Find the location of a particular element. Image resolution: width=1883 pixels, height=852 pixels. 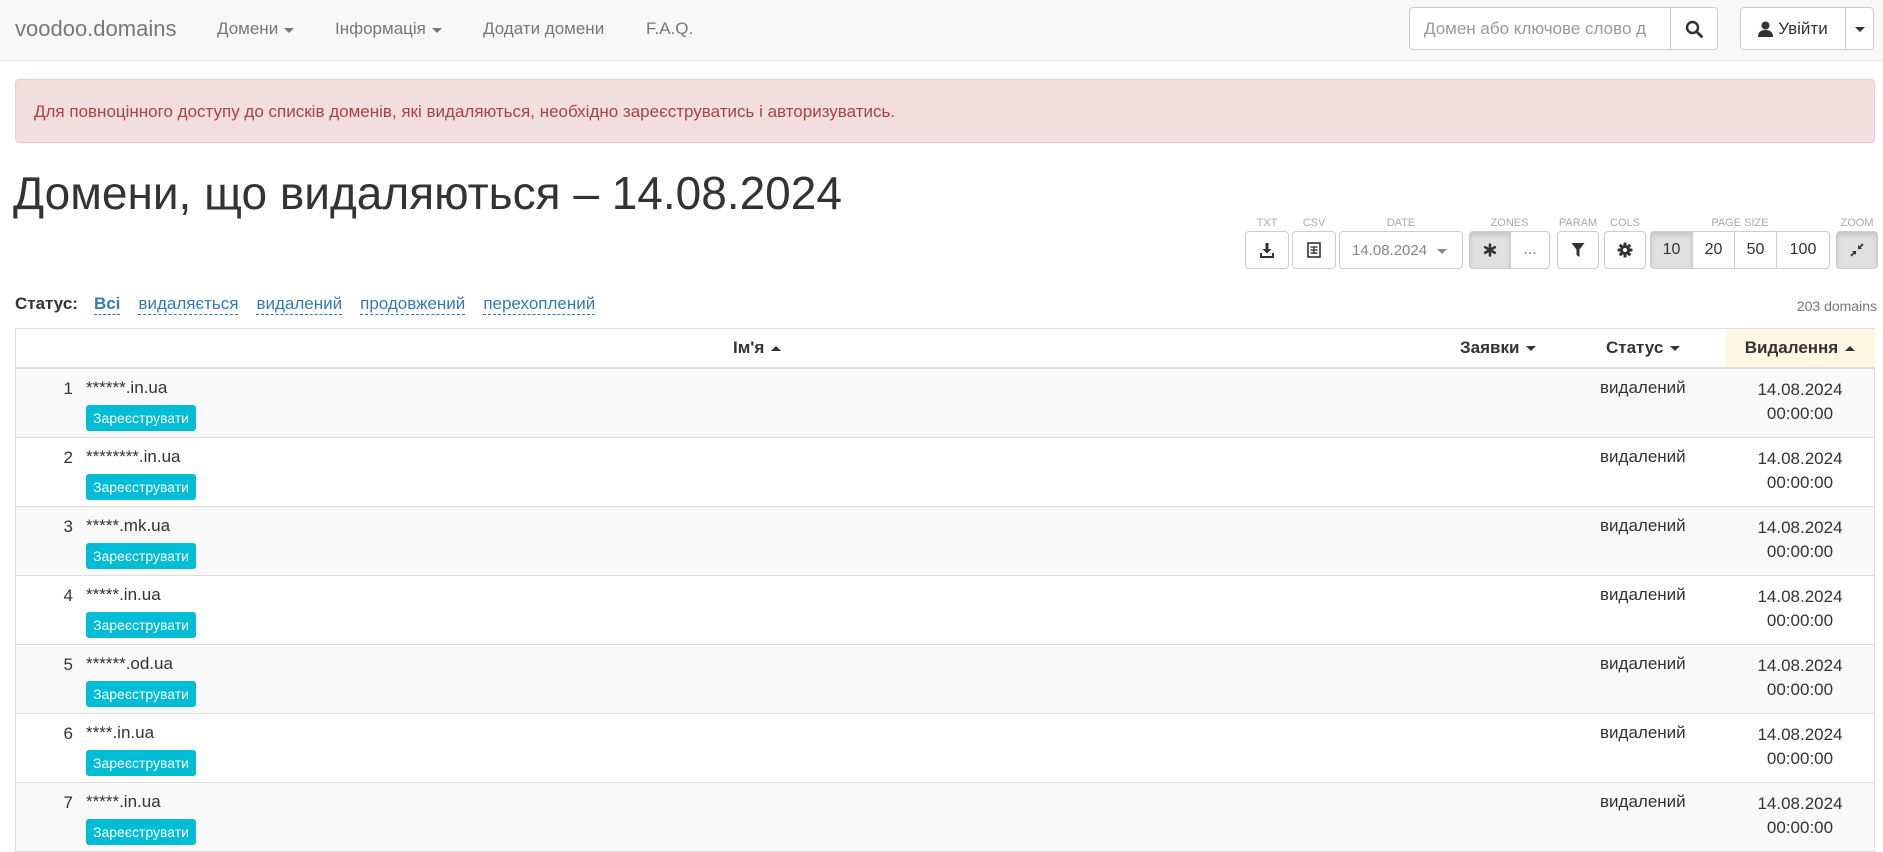

nav-domains-label: Домени is located at coordinates (248, 28).